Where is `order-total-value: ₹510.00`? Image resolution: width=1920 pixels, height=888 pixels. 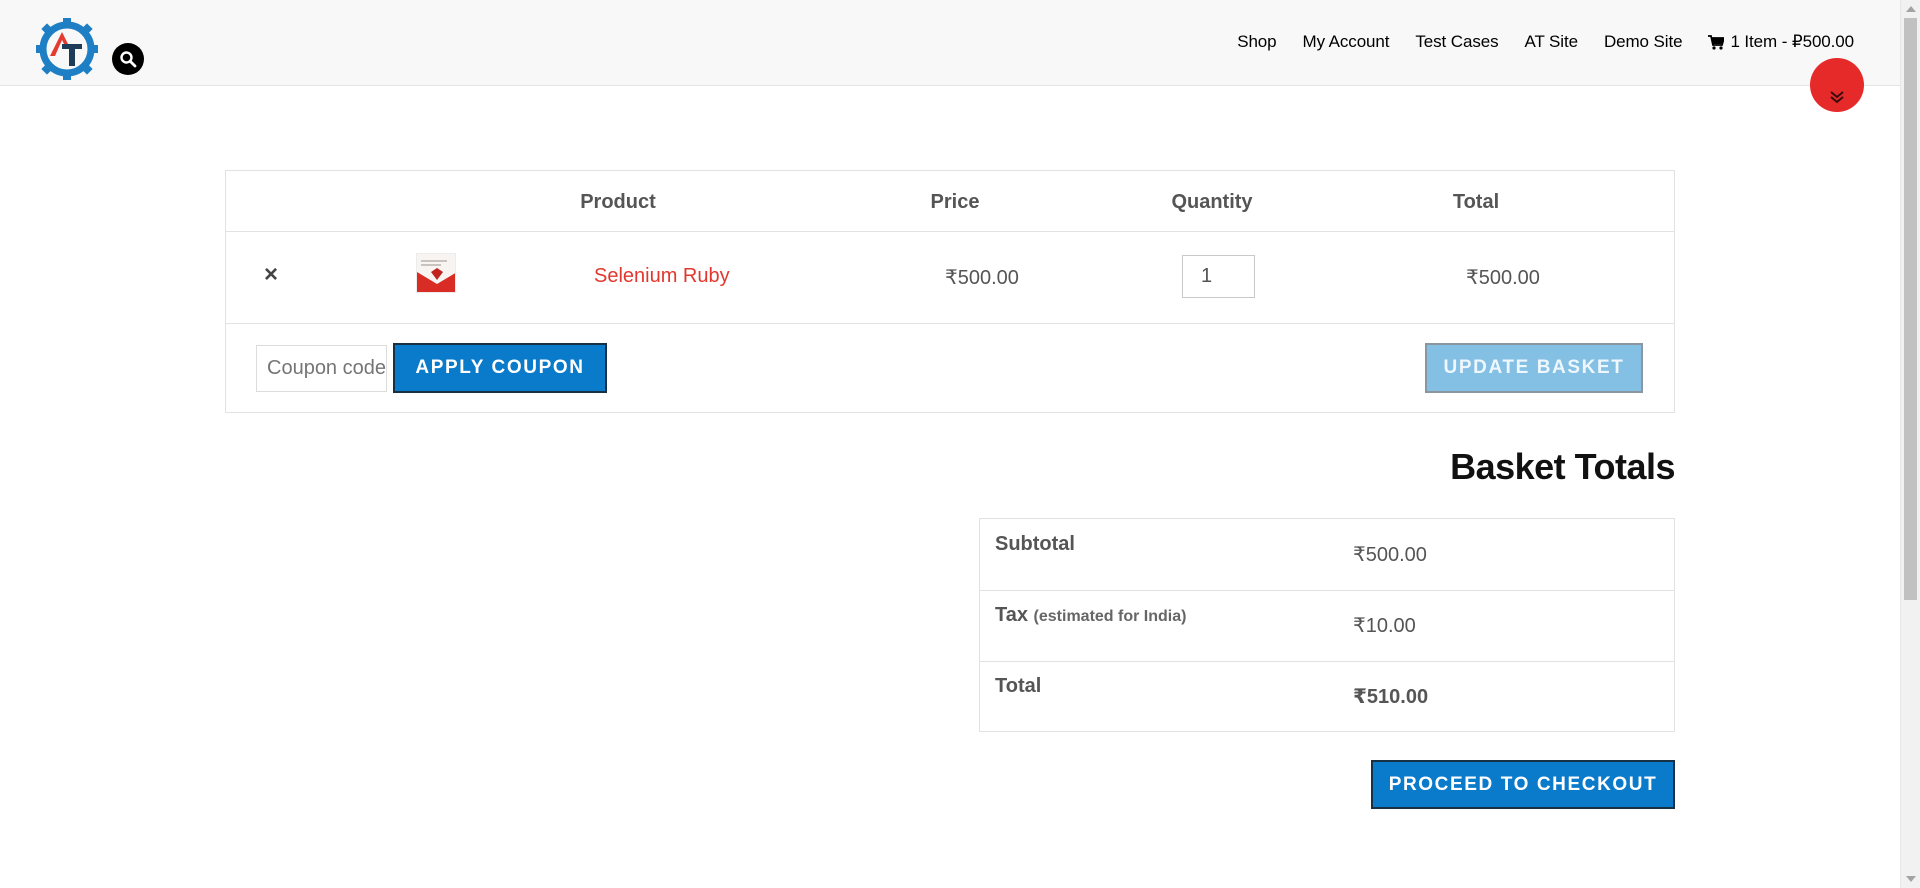
order-total-value: ₹510.00 is located at coordinates (1391, 697).